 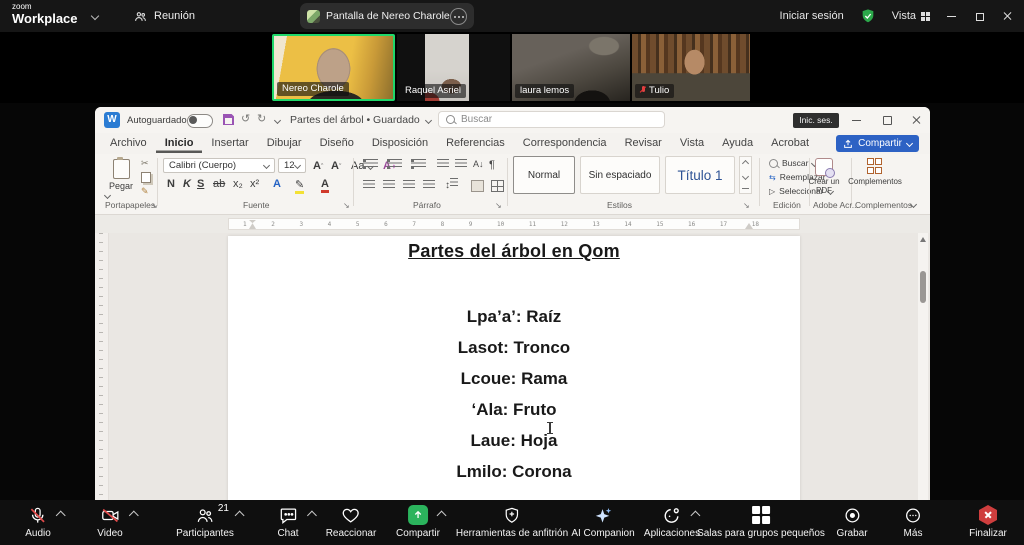 I want to click on tab-insertar: Insertar, so click(x=229, y=144).